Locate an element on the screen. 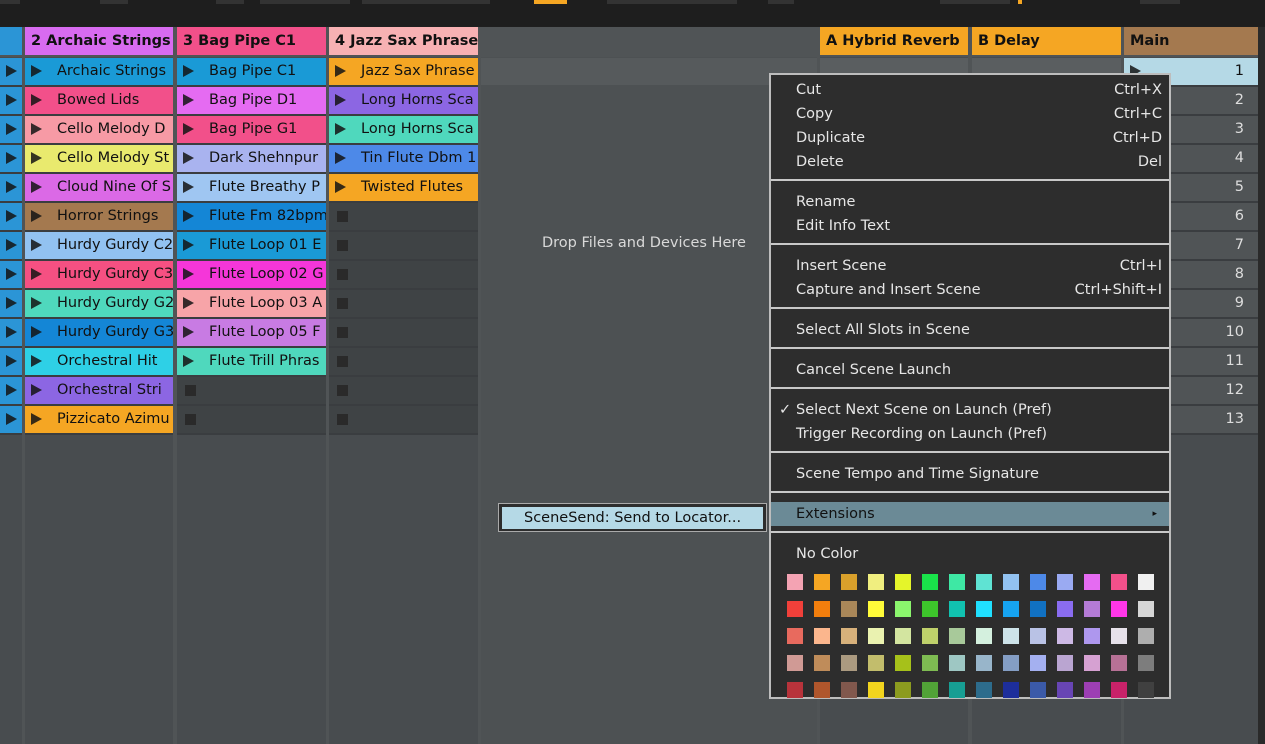 The width and height of the screenshot is (1265, 744). clip-slot: Hurdy Gurdy C2 is located at coordinates (99, 245).